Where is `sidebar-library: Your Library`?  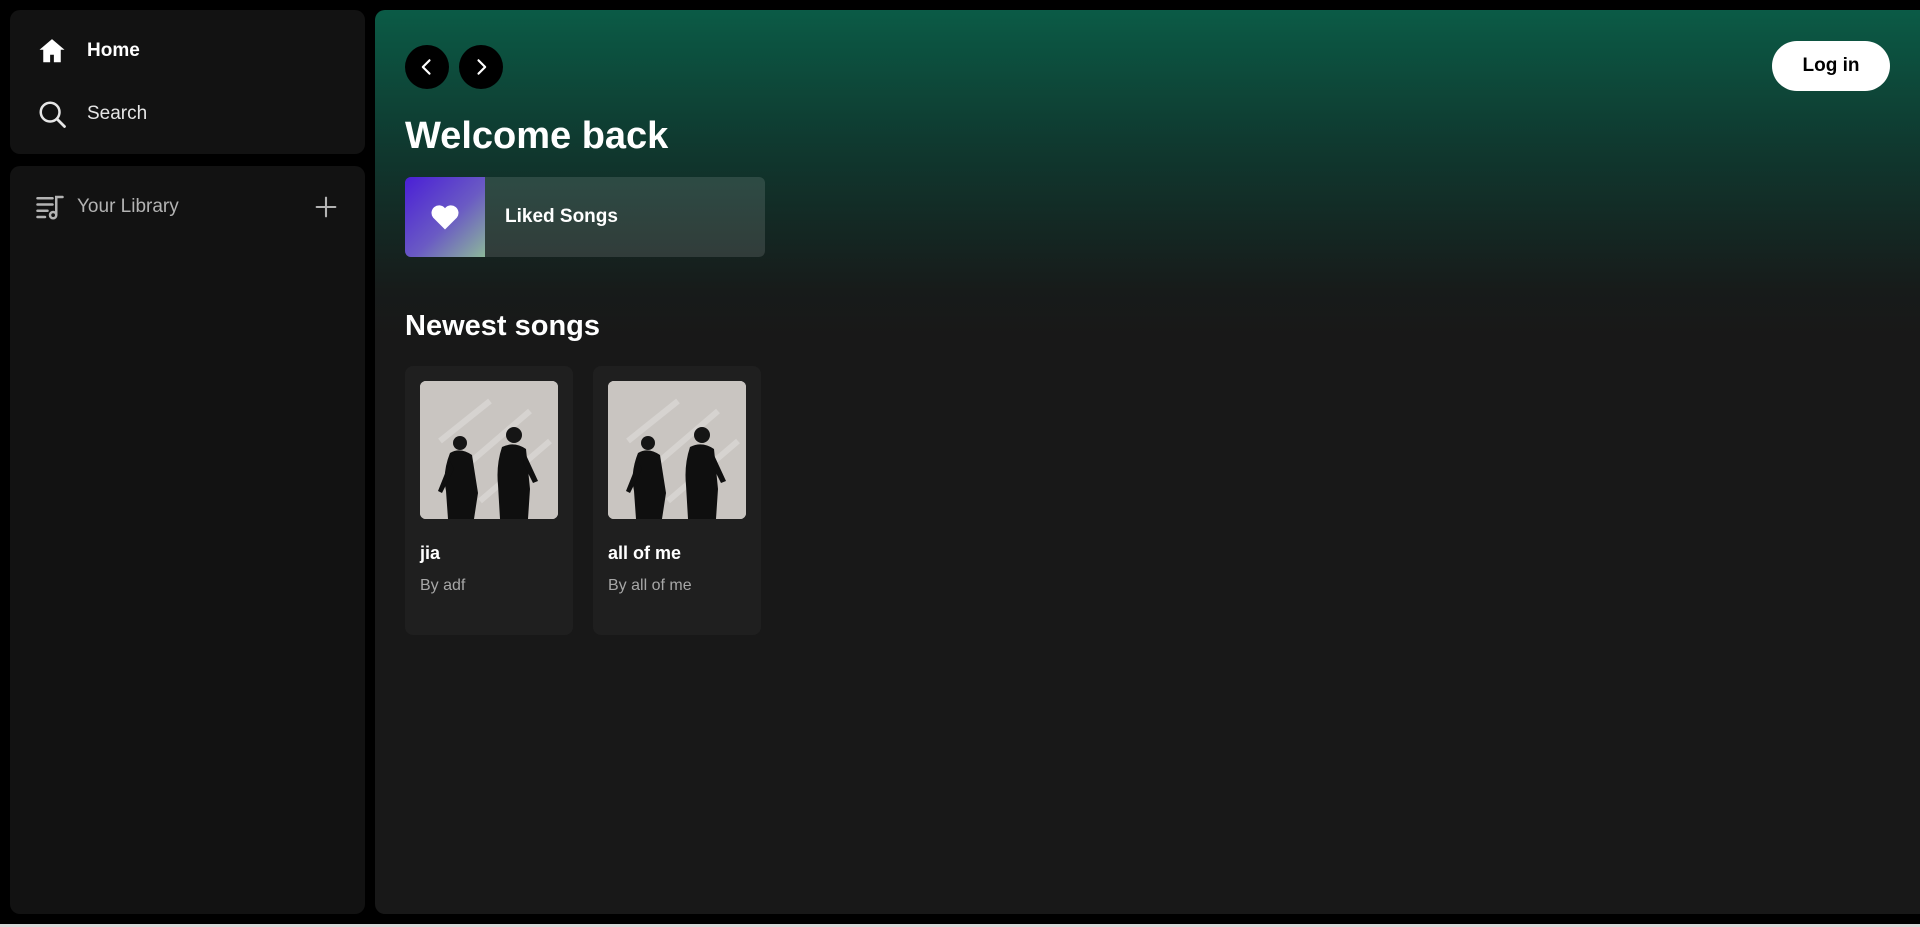 sidebar-library: Your Library is located at coordinates (187, 540).